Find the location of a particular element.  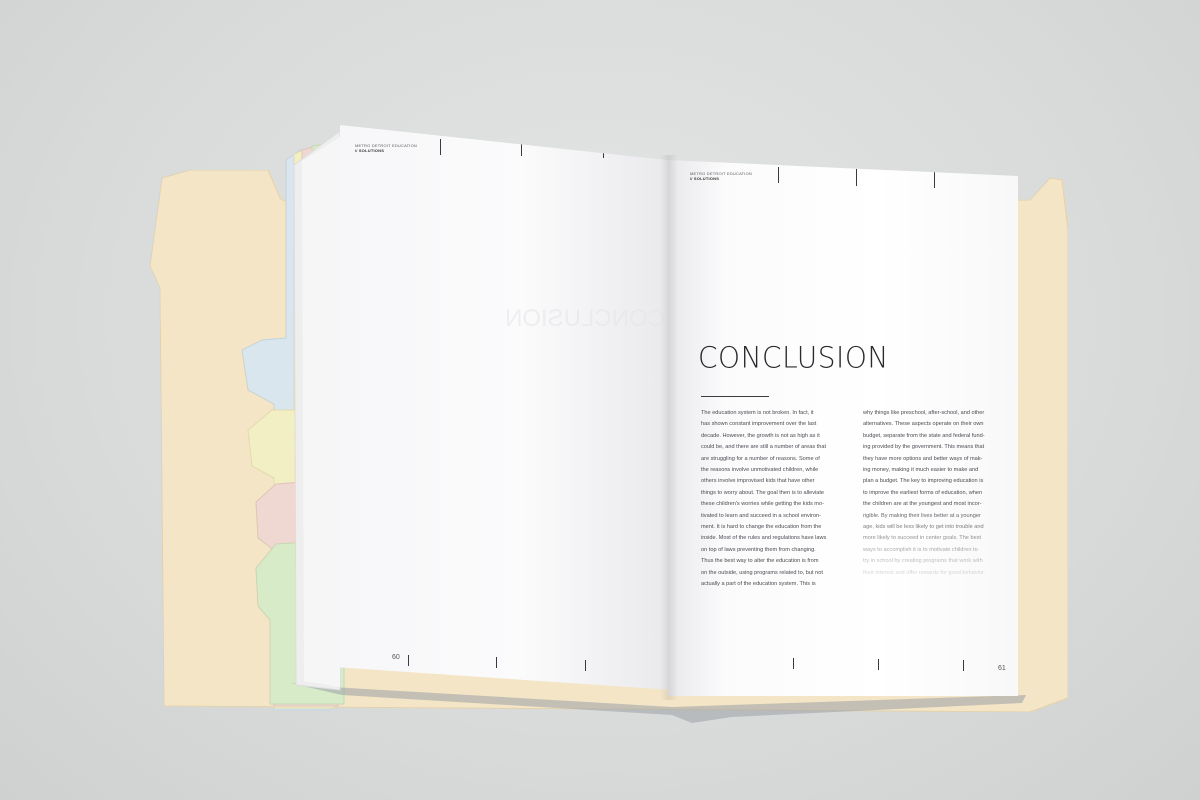

left-page-number: 60 is located at coordinates (396, 657).